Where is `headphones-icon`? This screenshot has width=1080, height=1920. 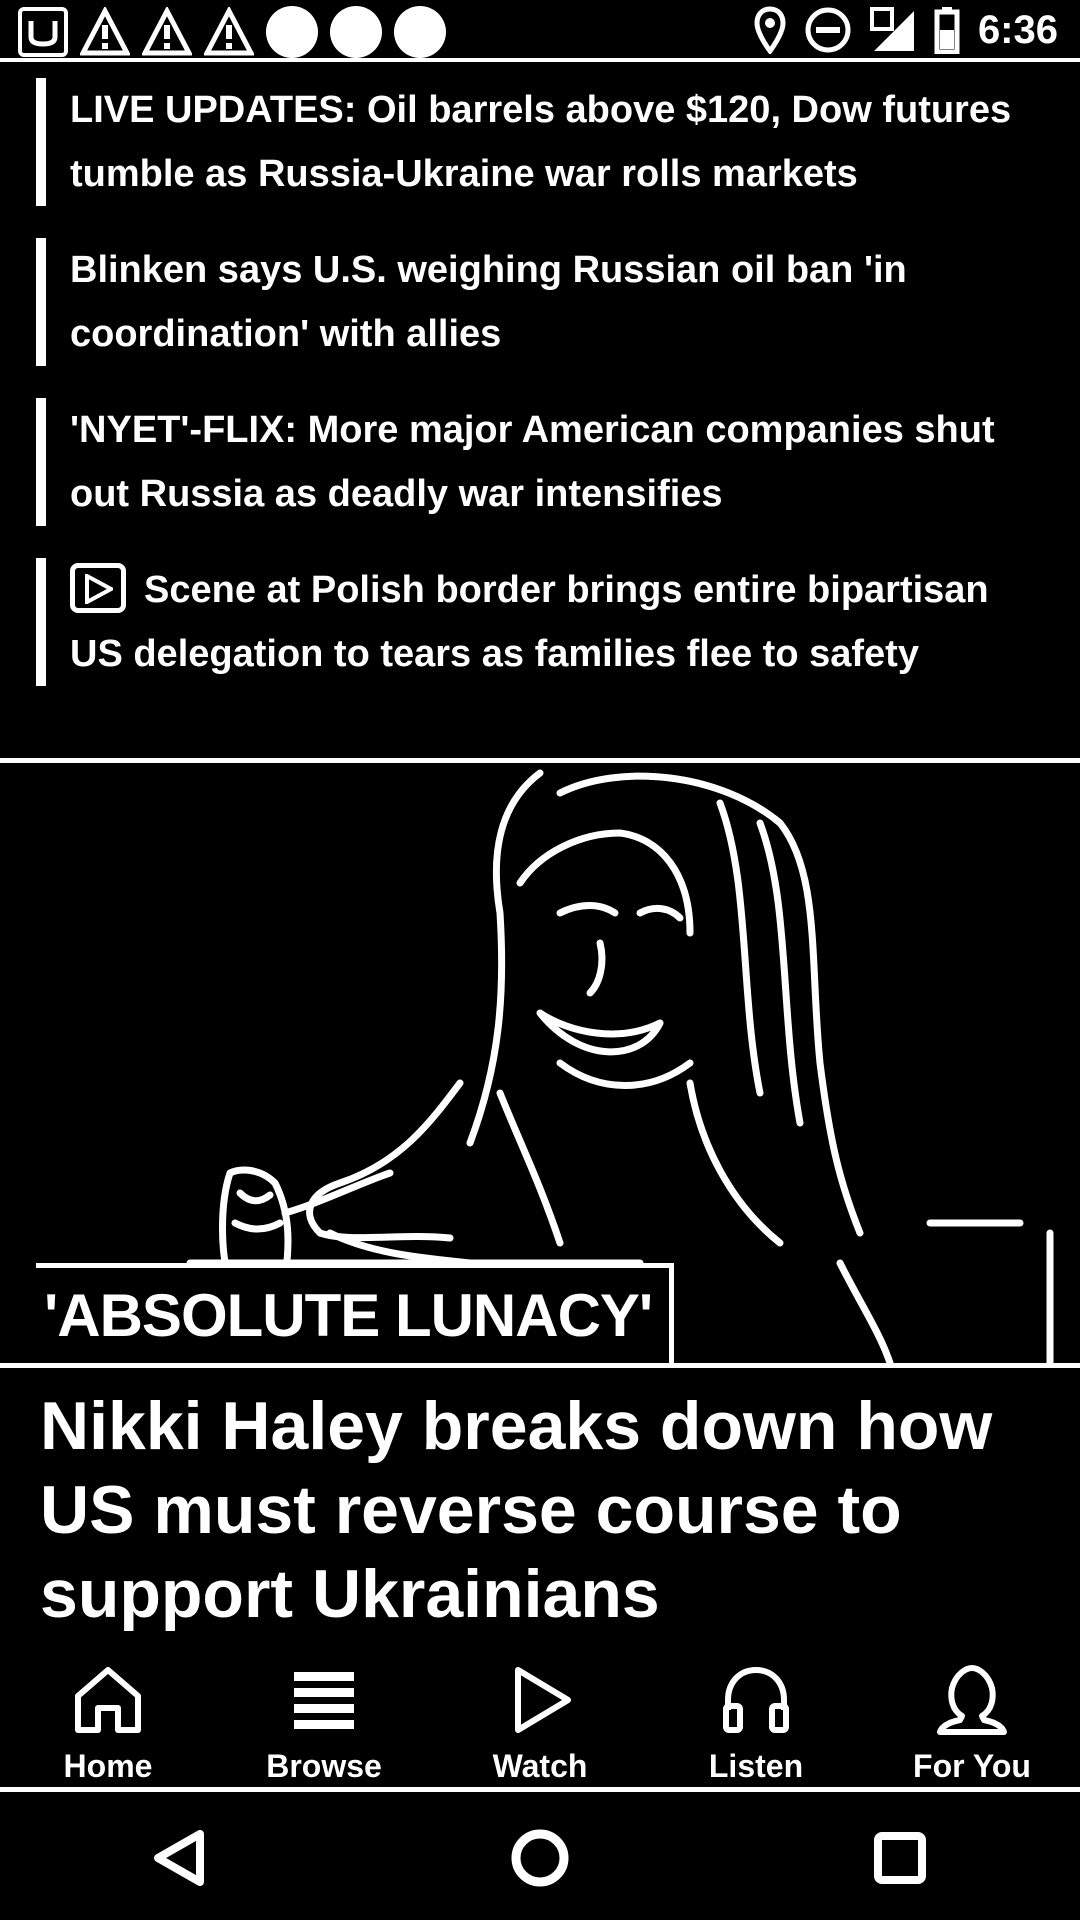 headphones-icon is located at coordinates (756, 1699).